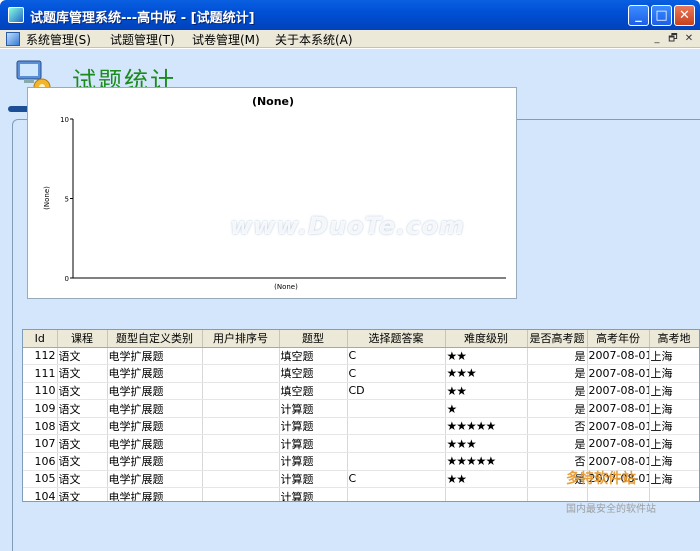 The width and height of the screenshot is (700, 551). I want to click on grid-column-header: 高考年份, so click(618, 339).